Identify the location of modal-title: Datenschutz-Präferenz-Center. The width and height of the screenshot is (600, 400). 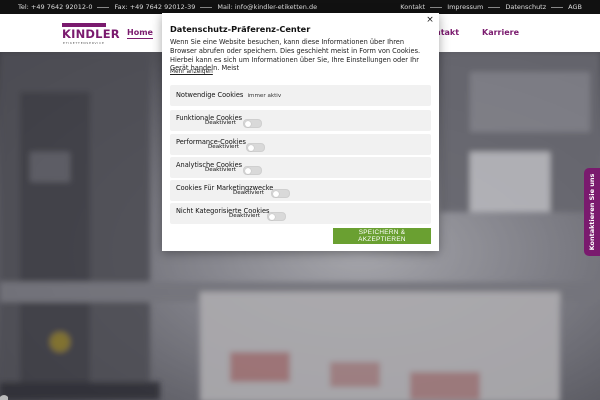
(240, 29).